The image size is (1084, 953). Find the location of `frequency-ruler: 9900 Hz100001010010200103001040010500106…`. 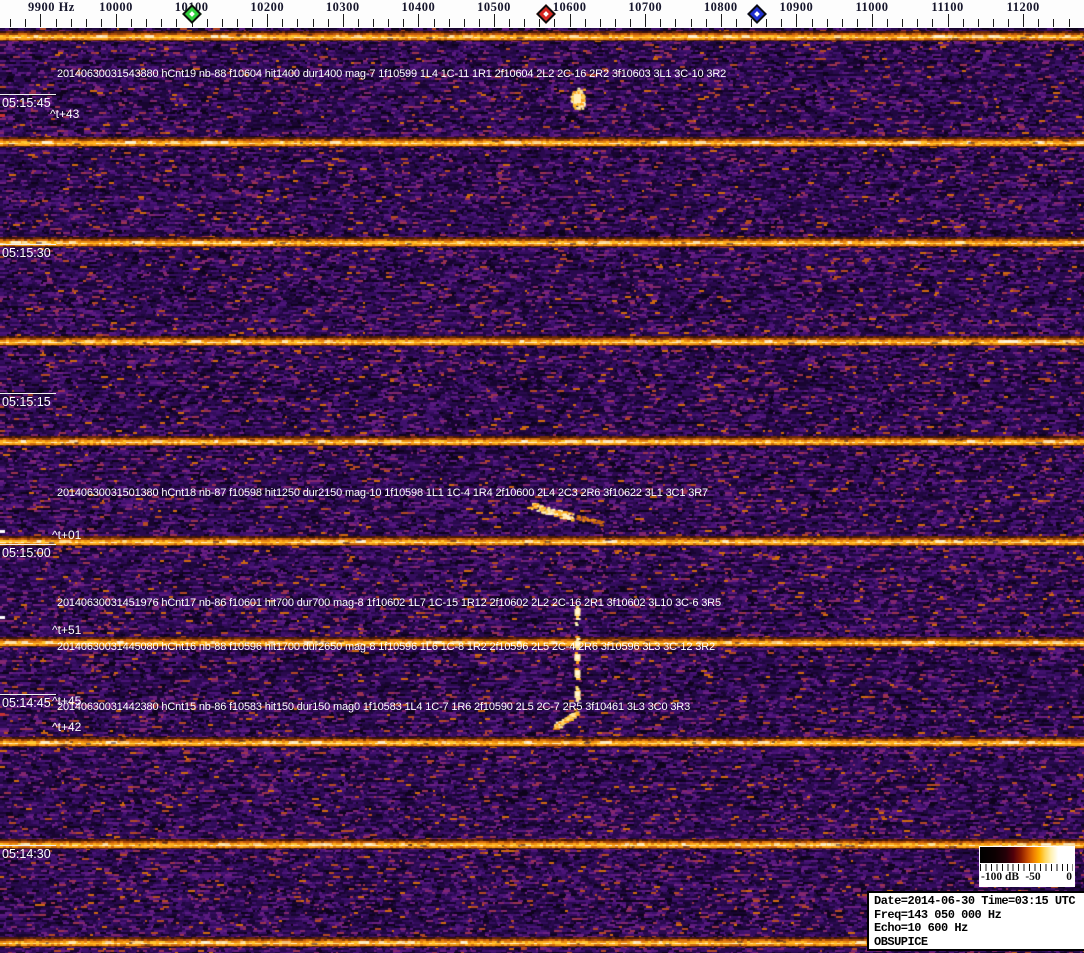

frequency-ruler: 9900 Hz100001010010200103001040010500106… is located at coordinates (542, 14).